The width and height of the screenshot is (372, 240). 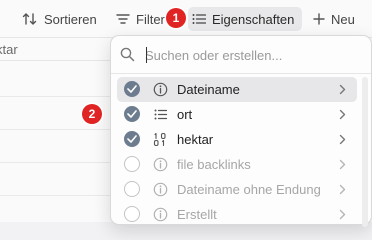 I want to click on filter-icon, so click(x=123, y=19).